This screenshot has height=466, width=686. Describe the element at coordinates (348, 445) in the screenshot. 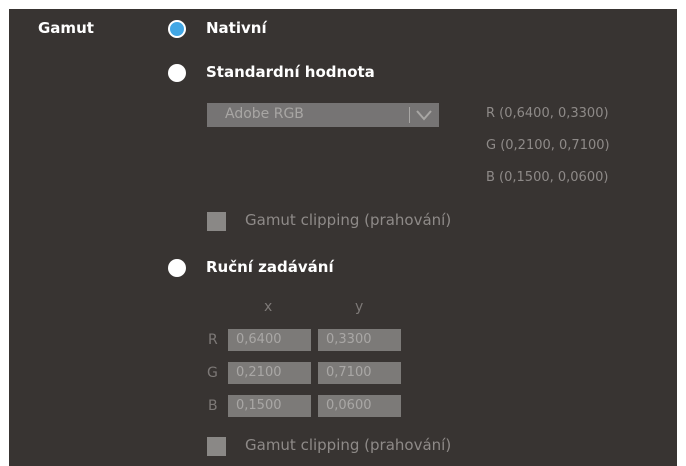

I see `manual-gamut-clipping-label: Gamut clipping (prahování)` at that location.